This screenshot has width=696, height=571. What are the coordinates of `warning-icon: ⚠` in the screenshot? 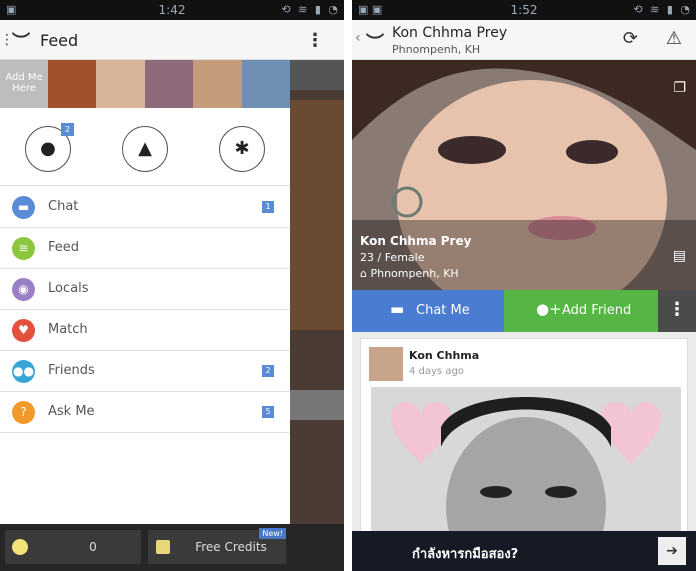 It's located at (674, 38).